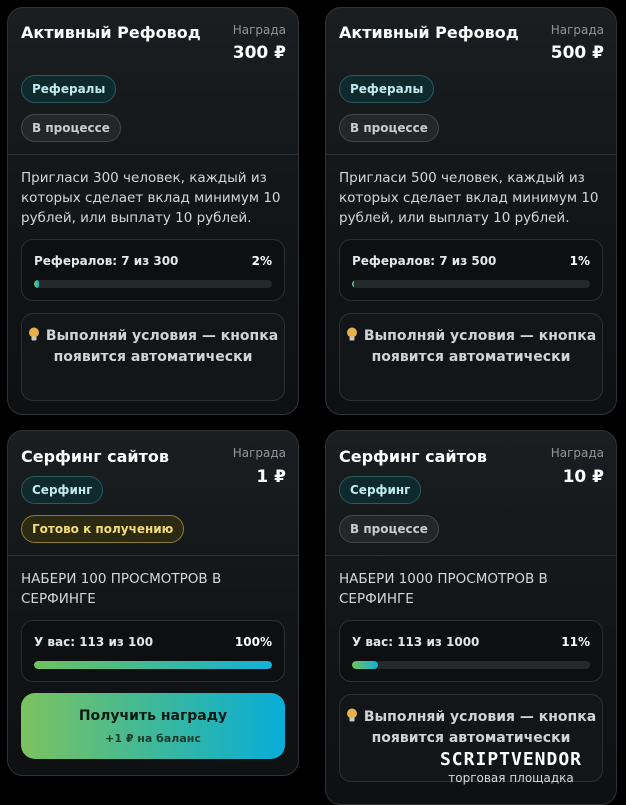  I want to click on progress-panel: Рефералов: 7 из 300 2%, so click(153, 270).